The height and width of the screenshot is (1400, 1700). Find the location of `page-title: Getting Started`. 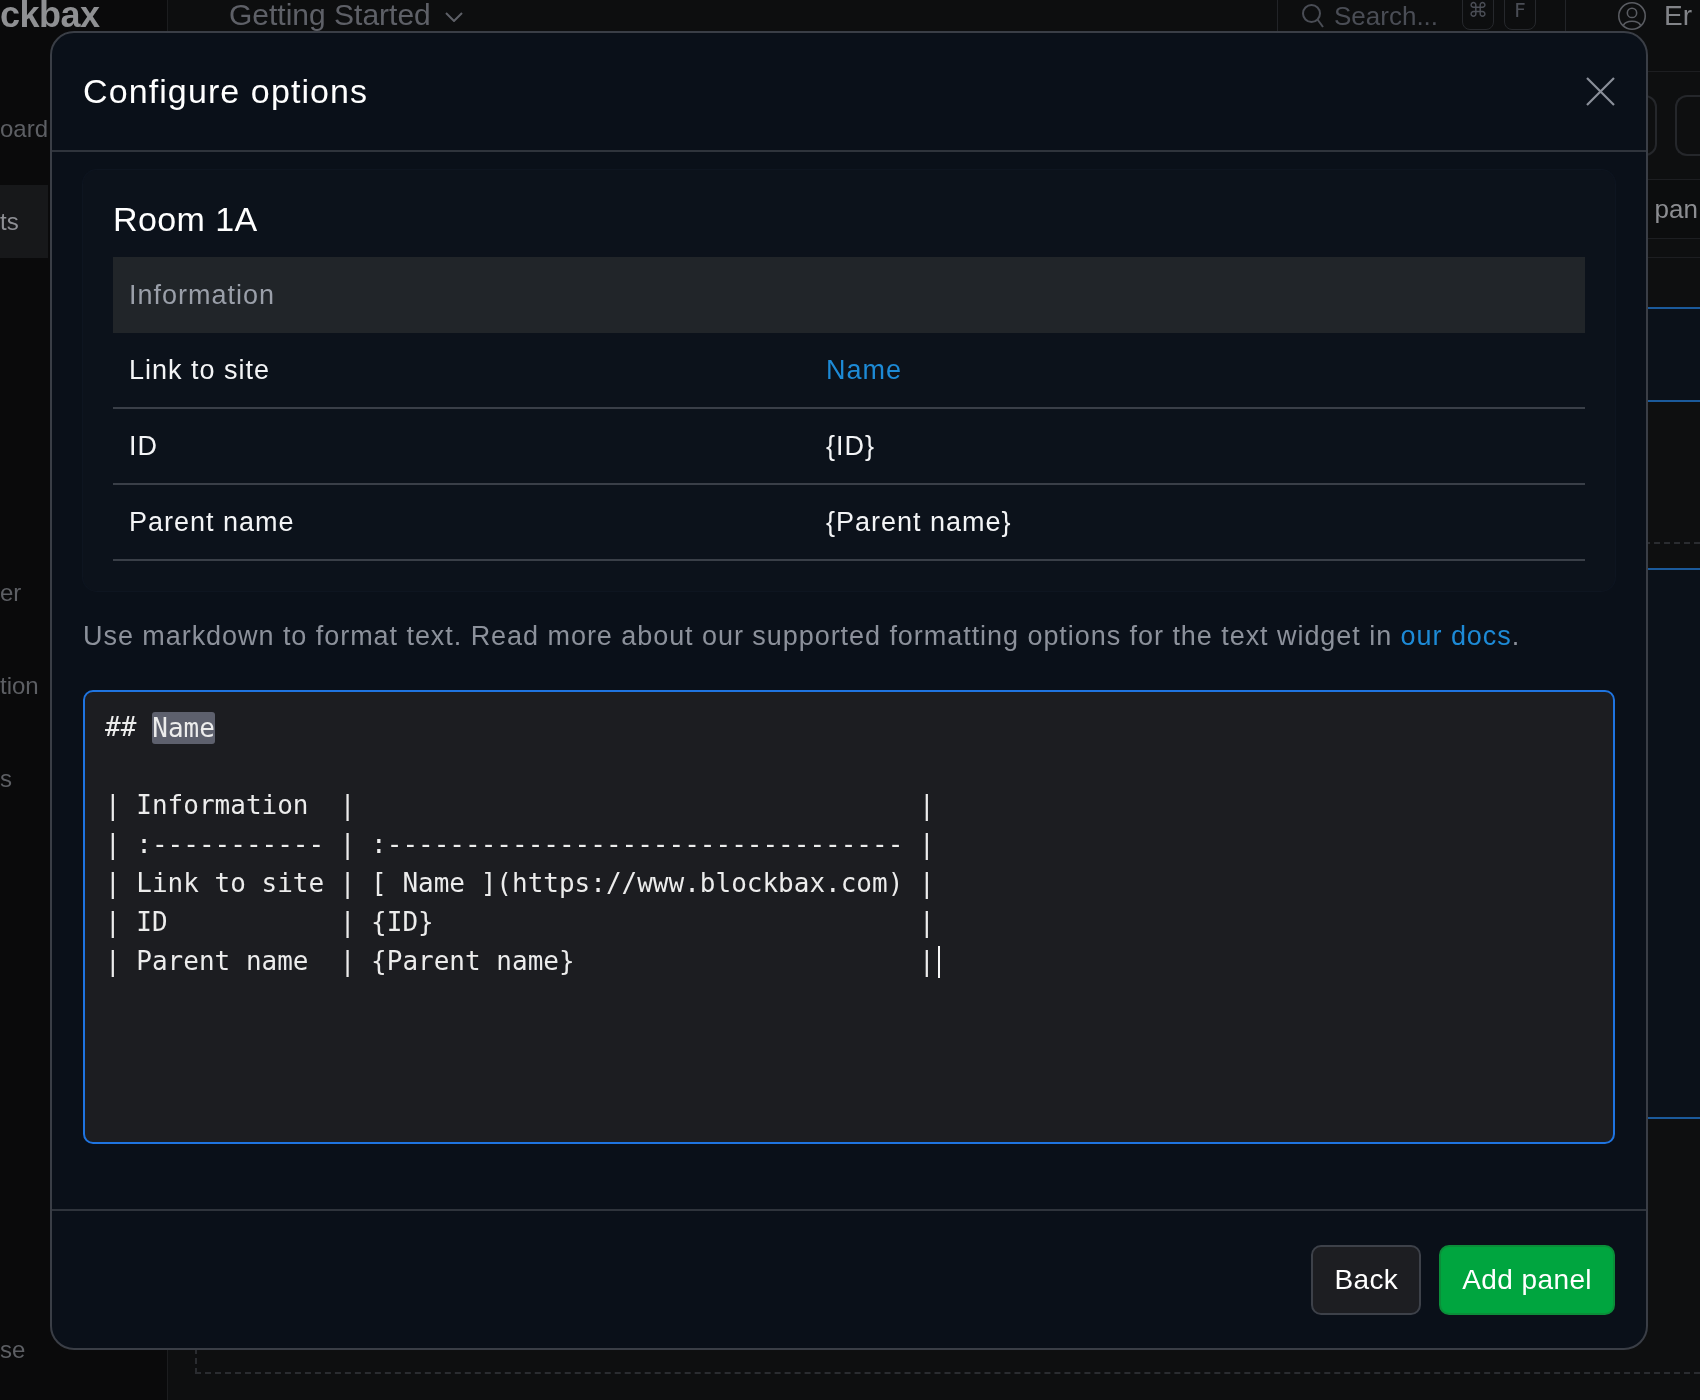

page-title: Getting Started is located at coordinates (330, 14).